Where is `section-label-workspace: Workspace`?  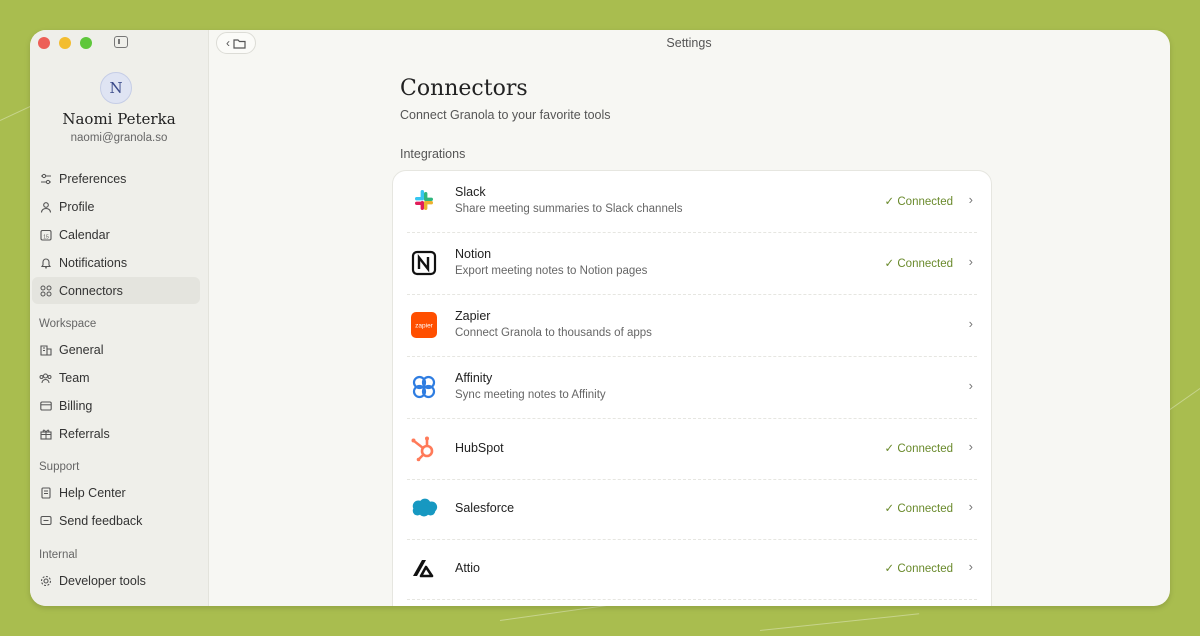 section-label-workspace: Workspace is located at coordinates (68, 324).